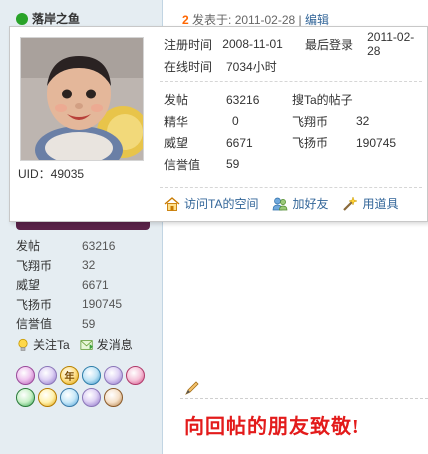 The height and width of the screenshot is (454, 428). Describe the element at coordinates (81, 386) in the screenshot. I see `medal-list: 年` at that location.